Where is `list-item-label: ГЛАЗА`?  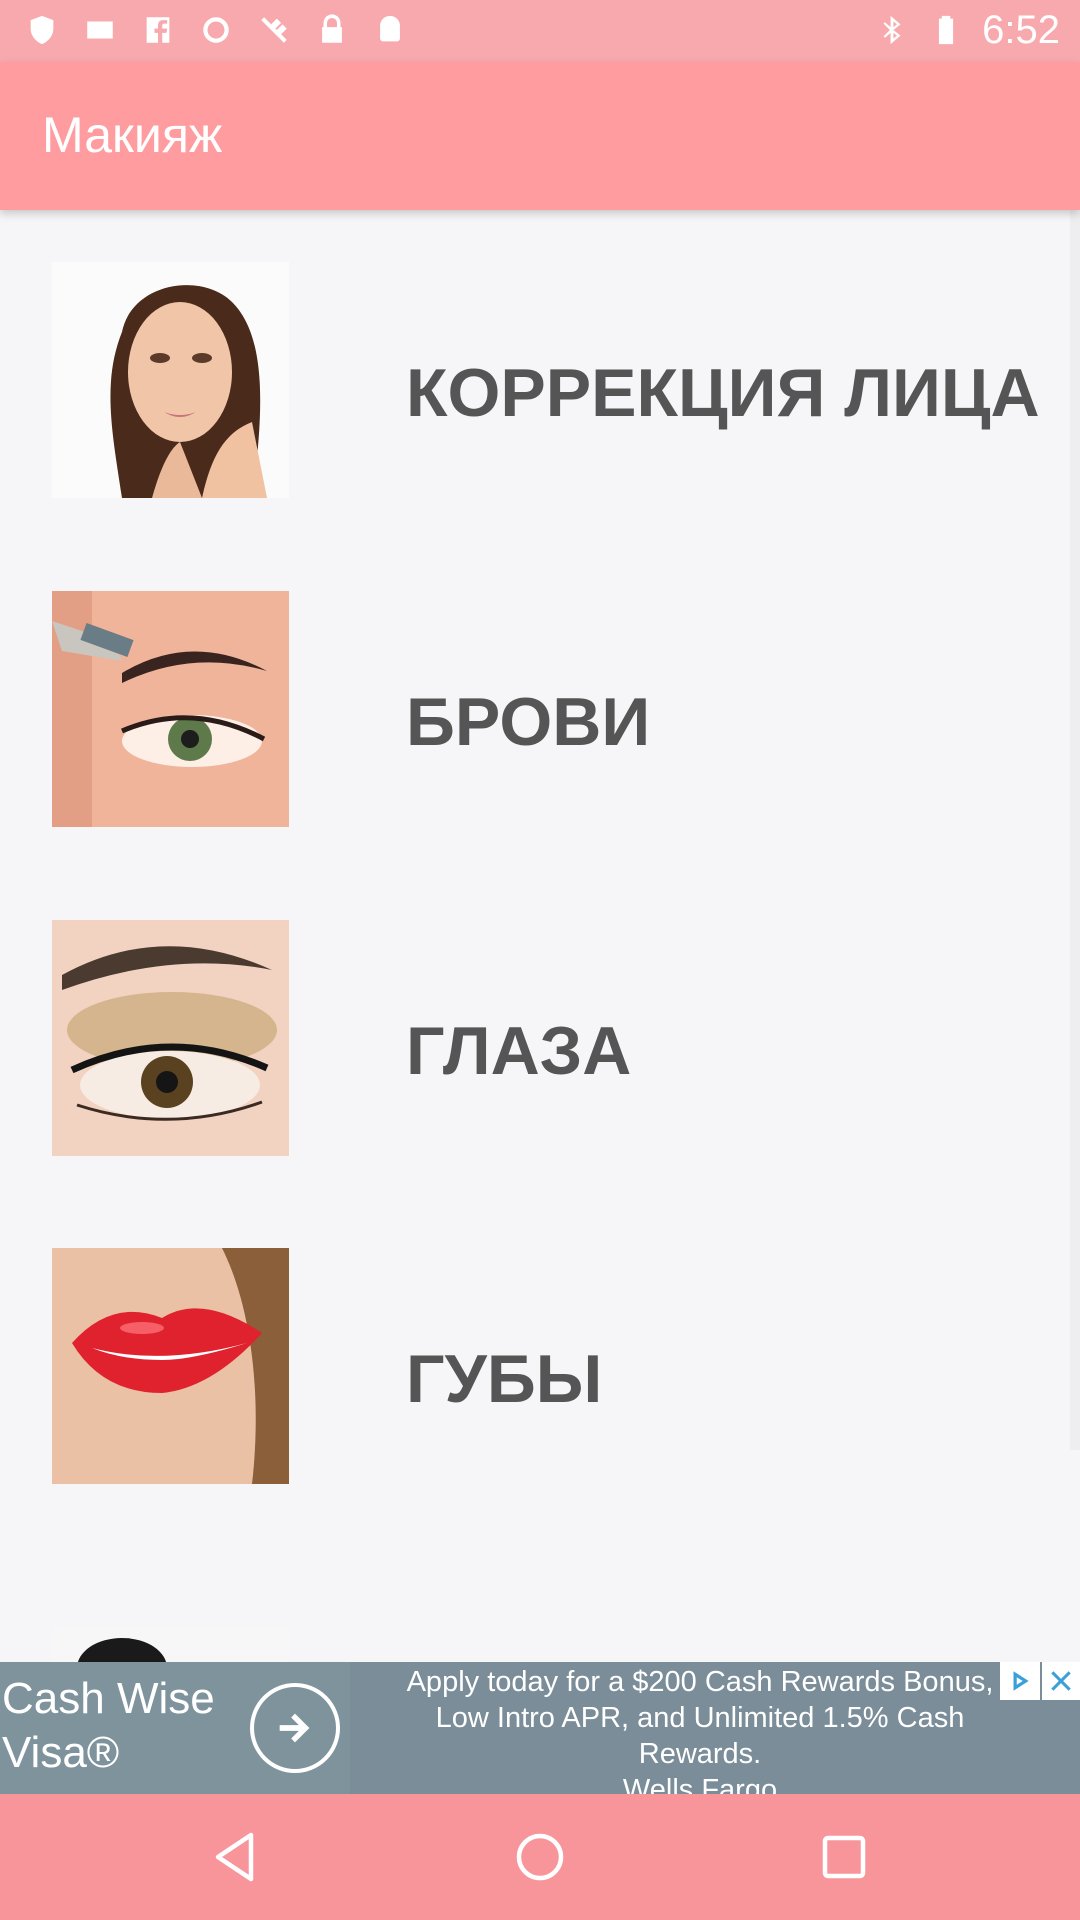 list-item-label: ГЛАЗА is located at coordinates (519, 1051).